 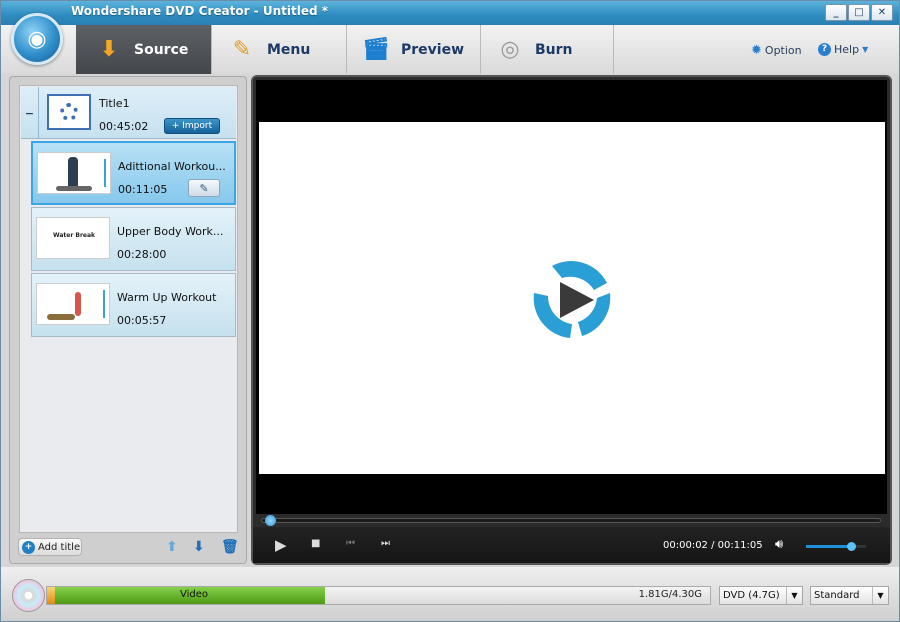 What do you see at coordinates (433, 49) in the screenshot?
I see `tab-label: Preview` at bounding box center [433, 49].